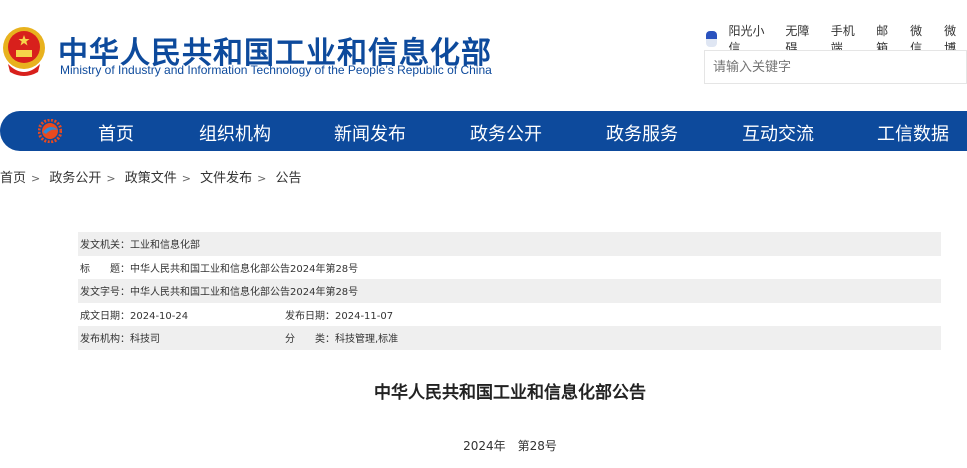 Image resolution: width=967 pixels, height=468 pixels. I want to click on nav-news: 新闻发布, so click(370, 133).